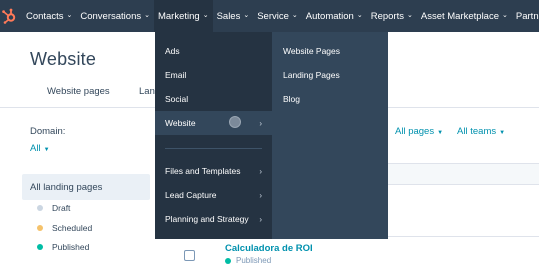 This screenshot has height=266, width=539. What do you see at coordinates (477, 131) in the screenshot?
I see `all-teams-label: All teams` at bounding box center [477, 131].